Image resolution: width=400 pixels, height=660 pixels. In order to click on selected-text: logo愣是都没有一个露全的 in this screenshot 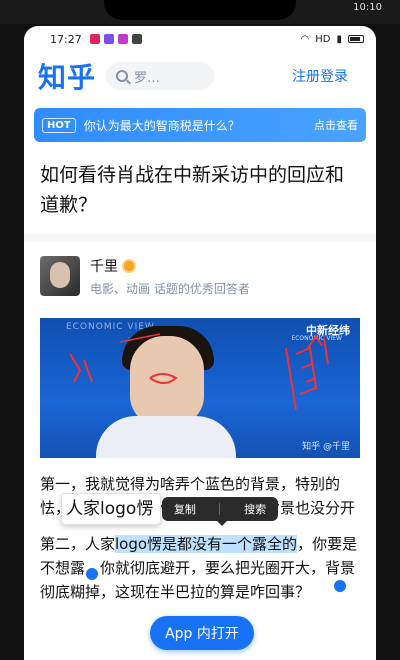, I will do `click(206, 544)`.